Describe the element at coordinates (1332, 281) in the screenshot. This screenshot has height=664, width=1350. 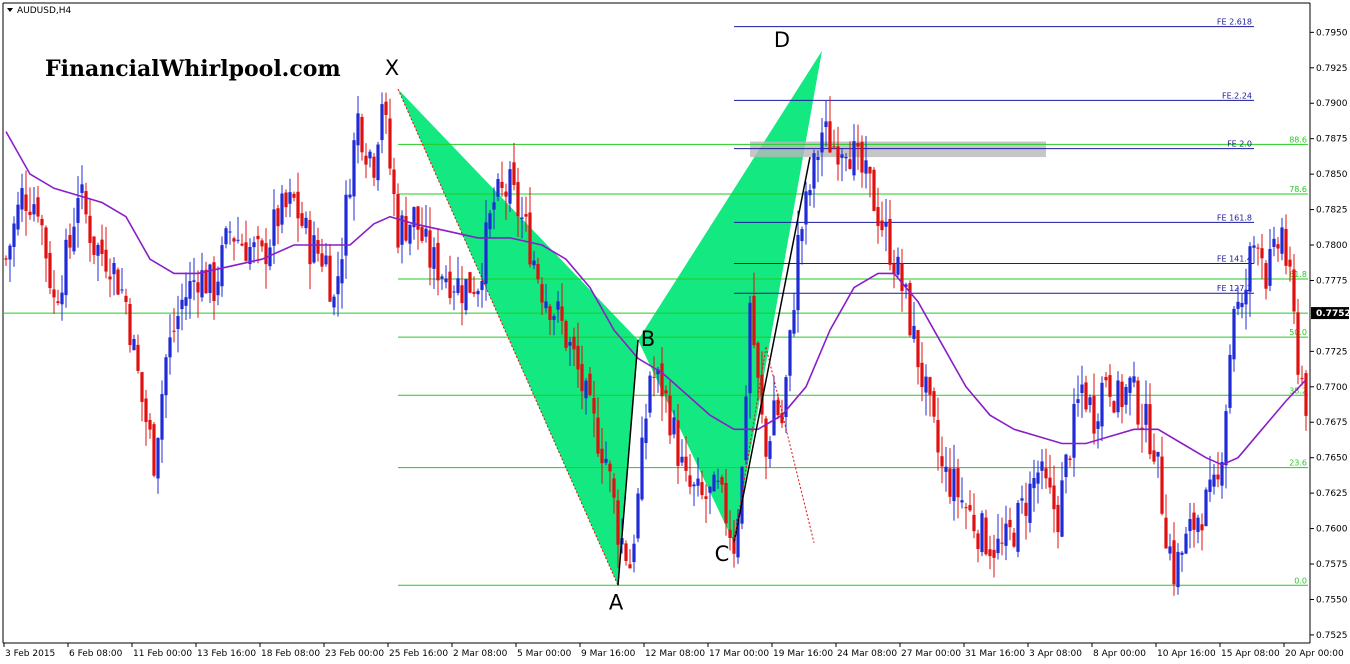
I see `price-tick-label: 0.7775` at that location.